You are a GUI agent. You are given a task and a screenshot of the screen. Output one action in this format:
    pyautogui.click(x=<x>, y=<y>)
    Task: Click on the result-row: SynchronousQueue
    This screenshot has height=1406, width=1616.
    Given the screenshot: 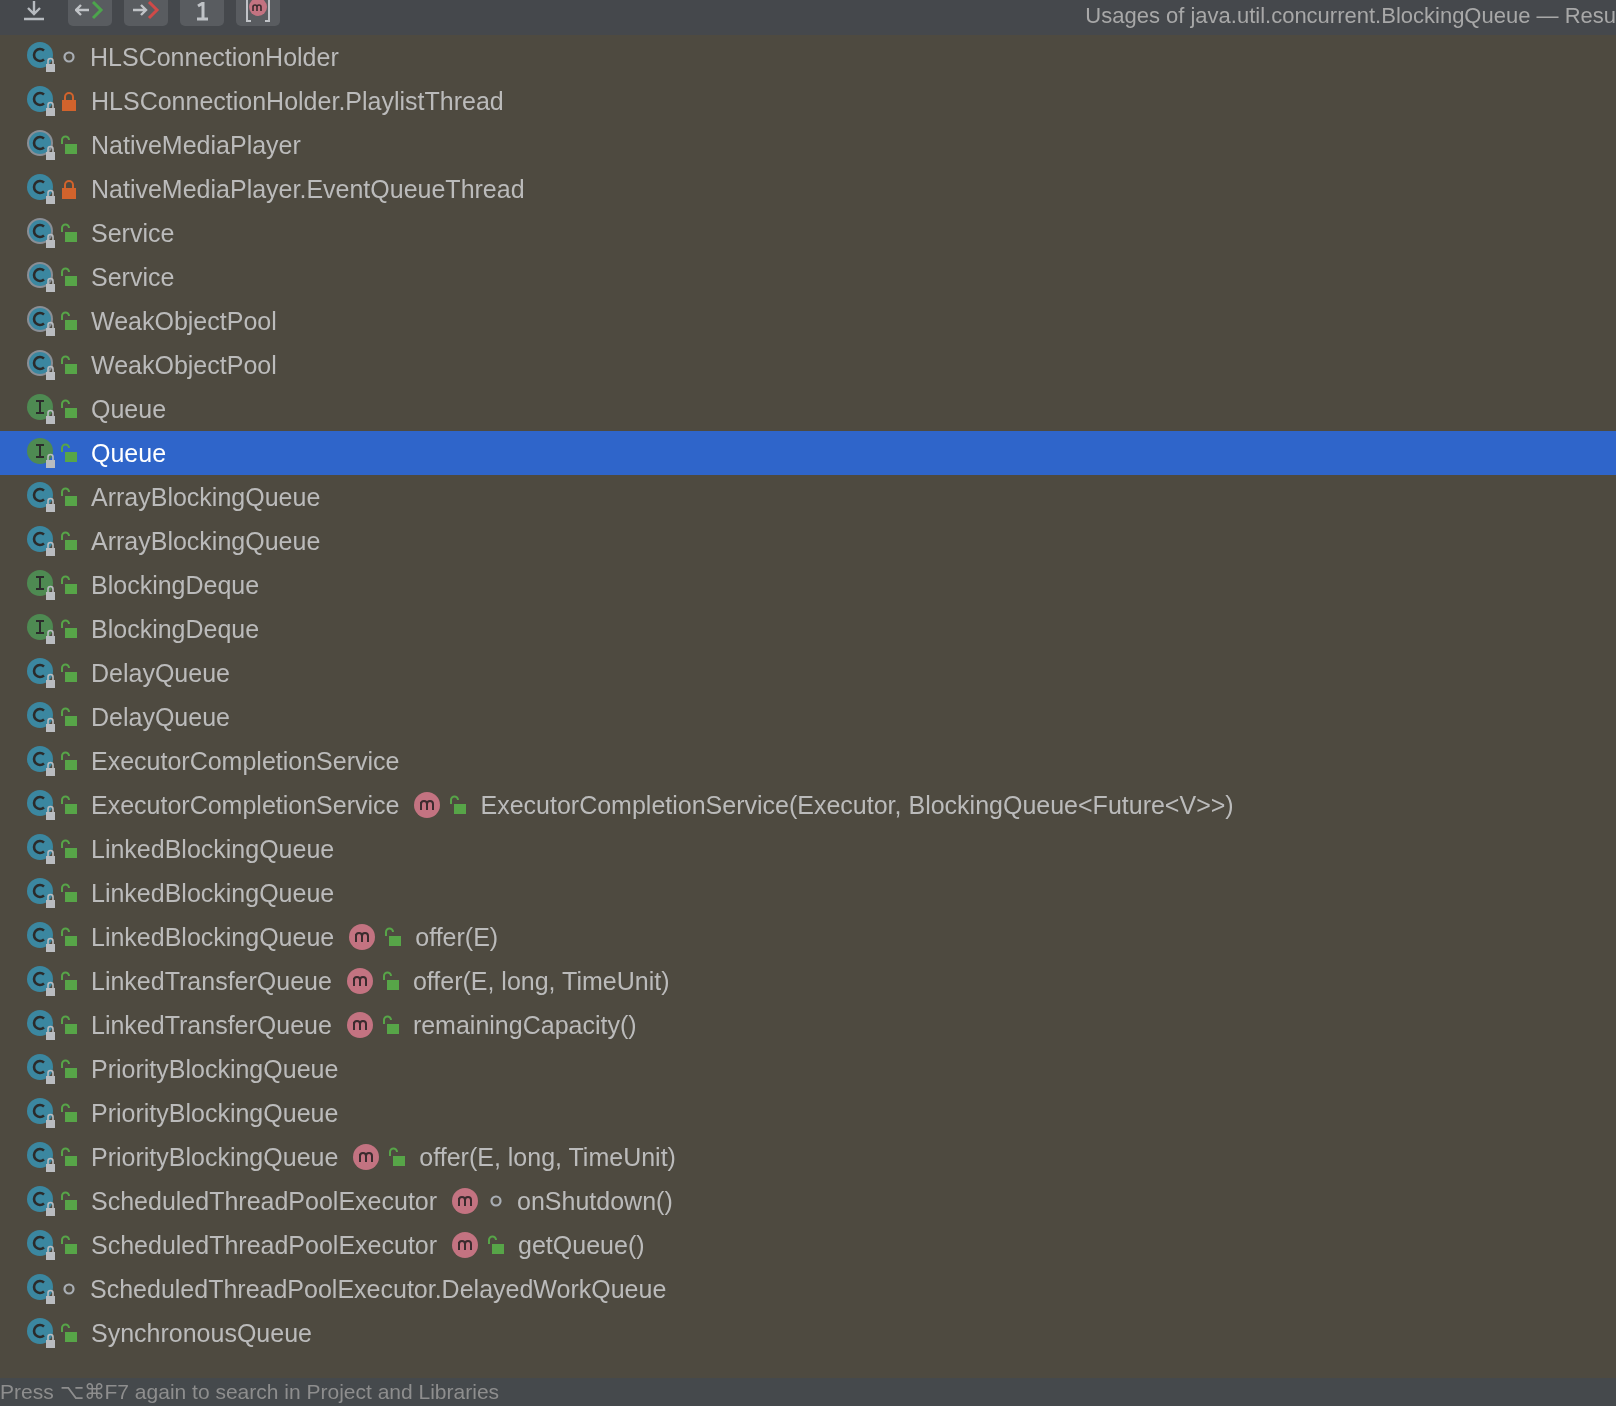 What is the action you would take?
    pyautogui.click(x=808, y=1333)
    